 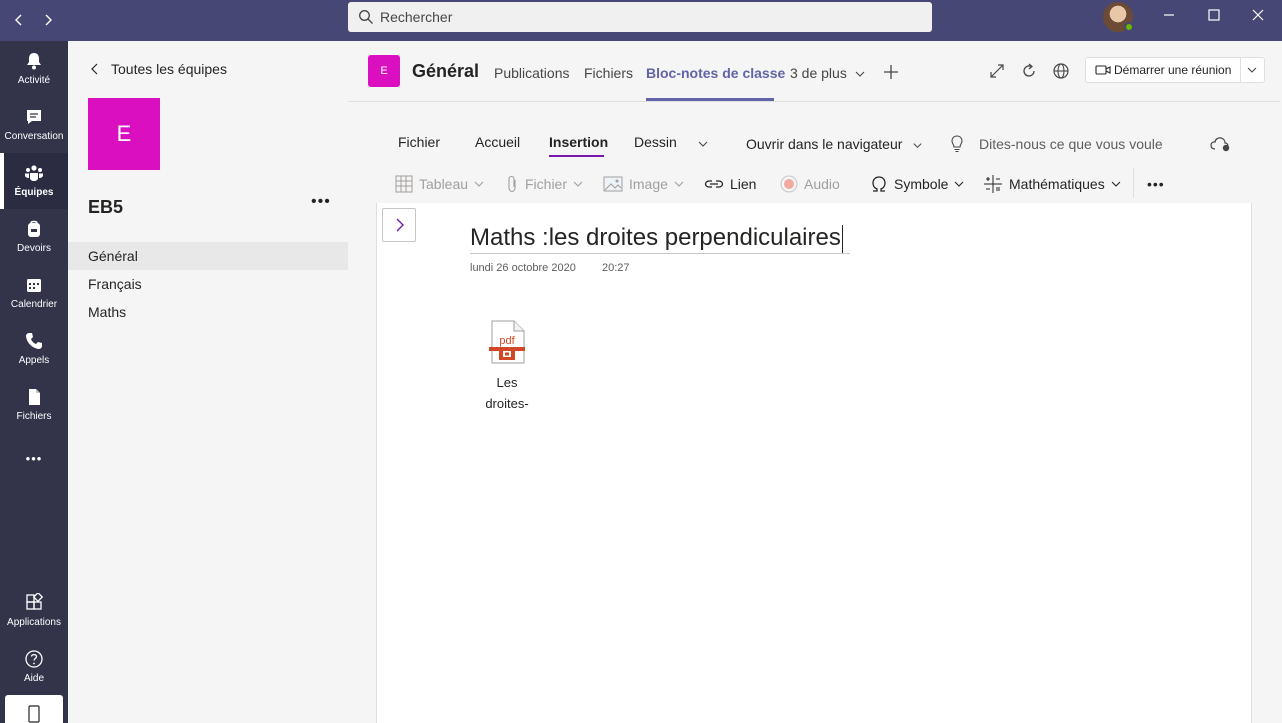 What do you see at coordinates (34, 117) in the screenshot?
I see `chat-icon` at bounding box center [34, 117].